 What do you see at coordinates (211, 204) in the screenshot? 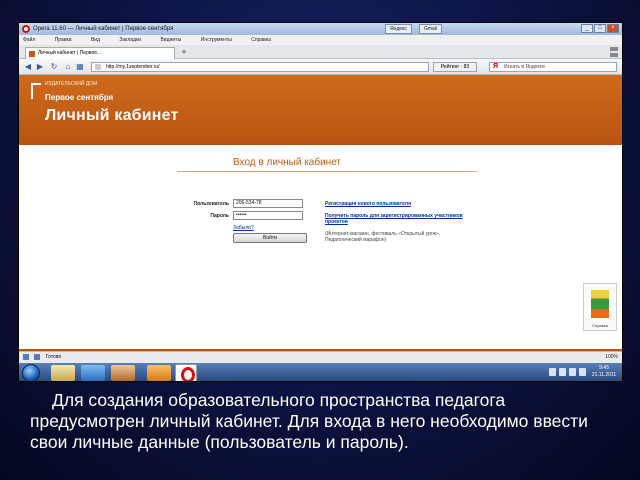
I see `user-label: Пользователь` at bounding box center [211, 204].